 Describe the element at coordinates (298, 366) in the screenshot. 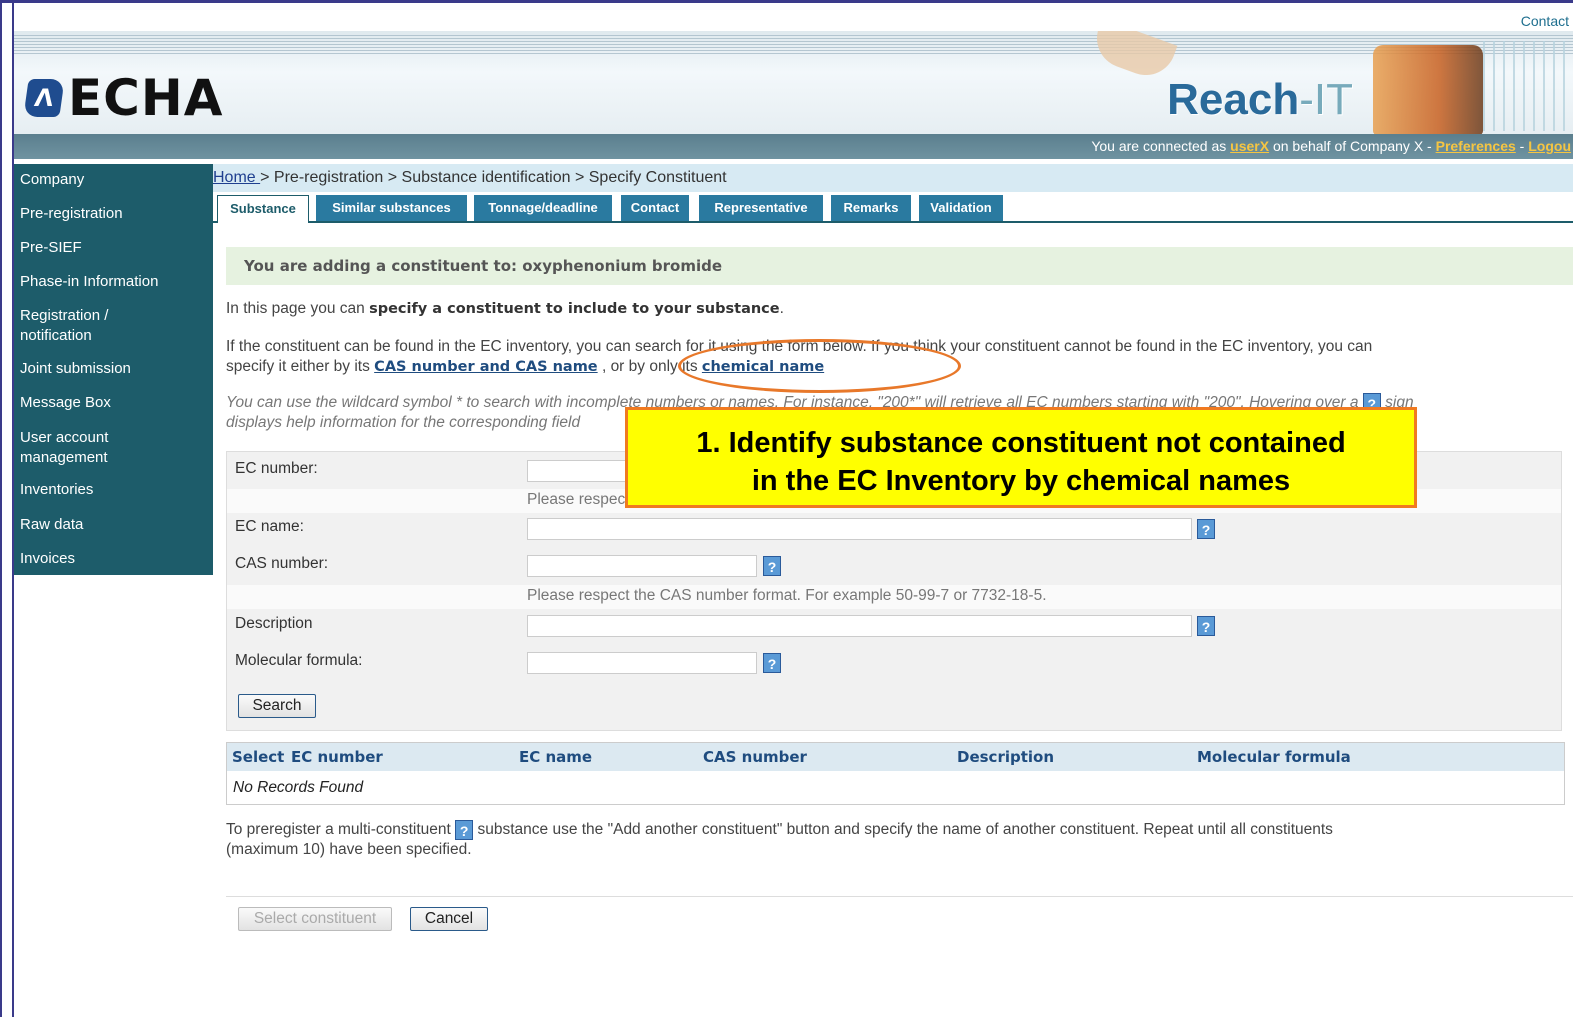

I see `info-line-2-prefix: specify it either by its` at that location.